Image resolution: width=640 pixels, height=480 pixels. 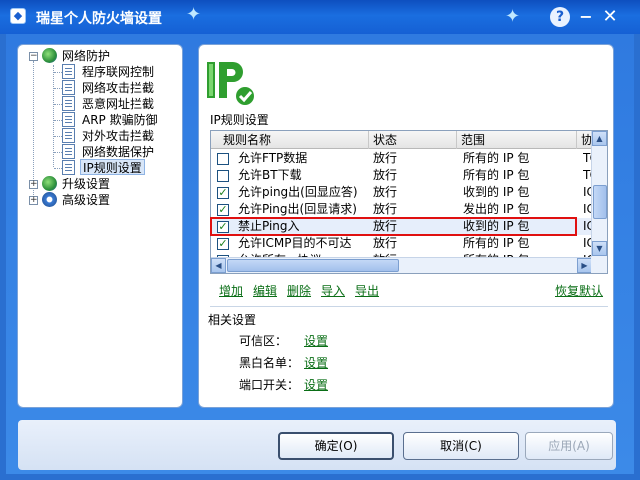 I want to click on table-header: 规则名称 状态 范围 协, so click(x=402, y=140).